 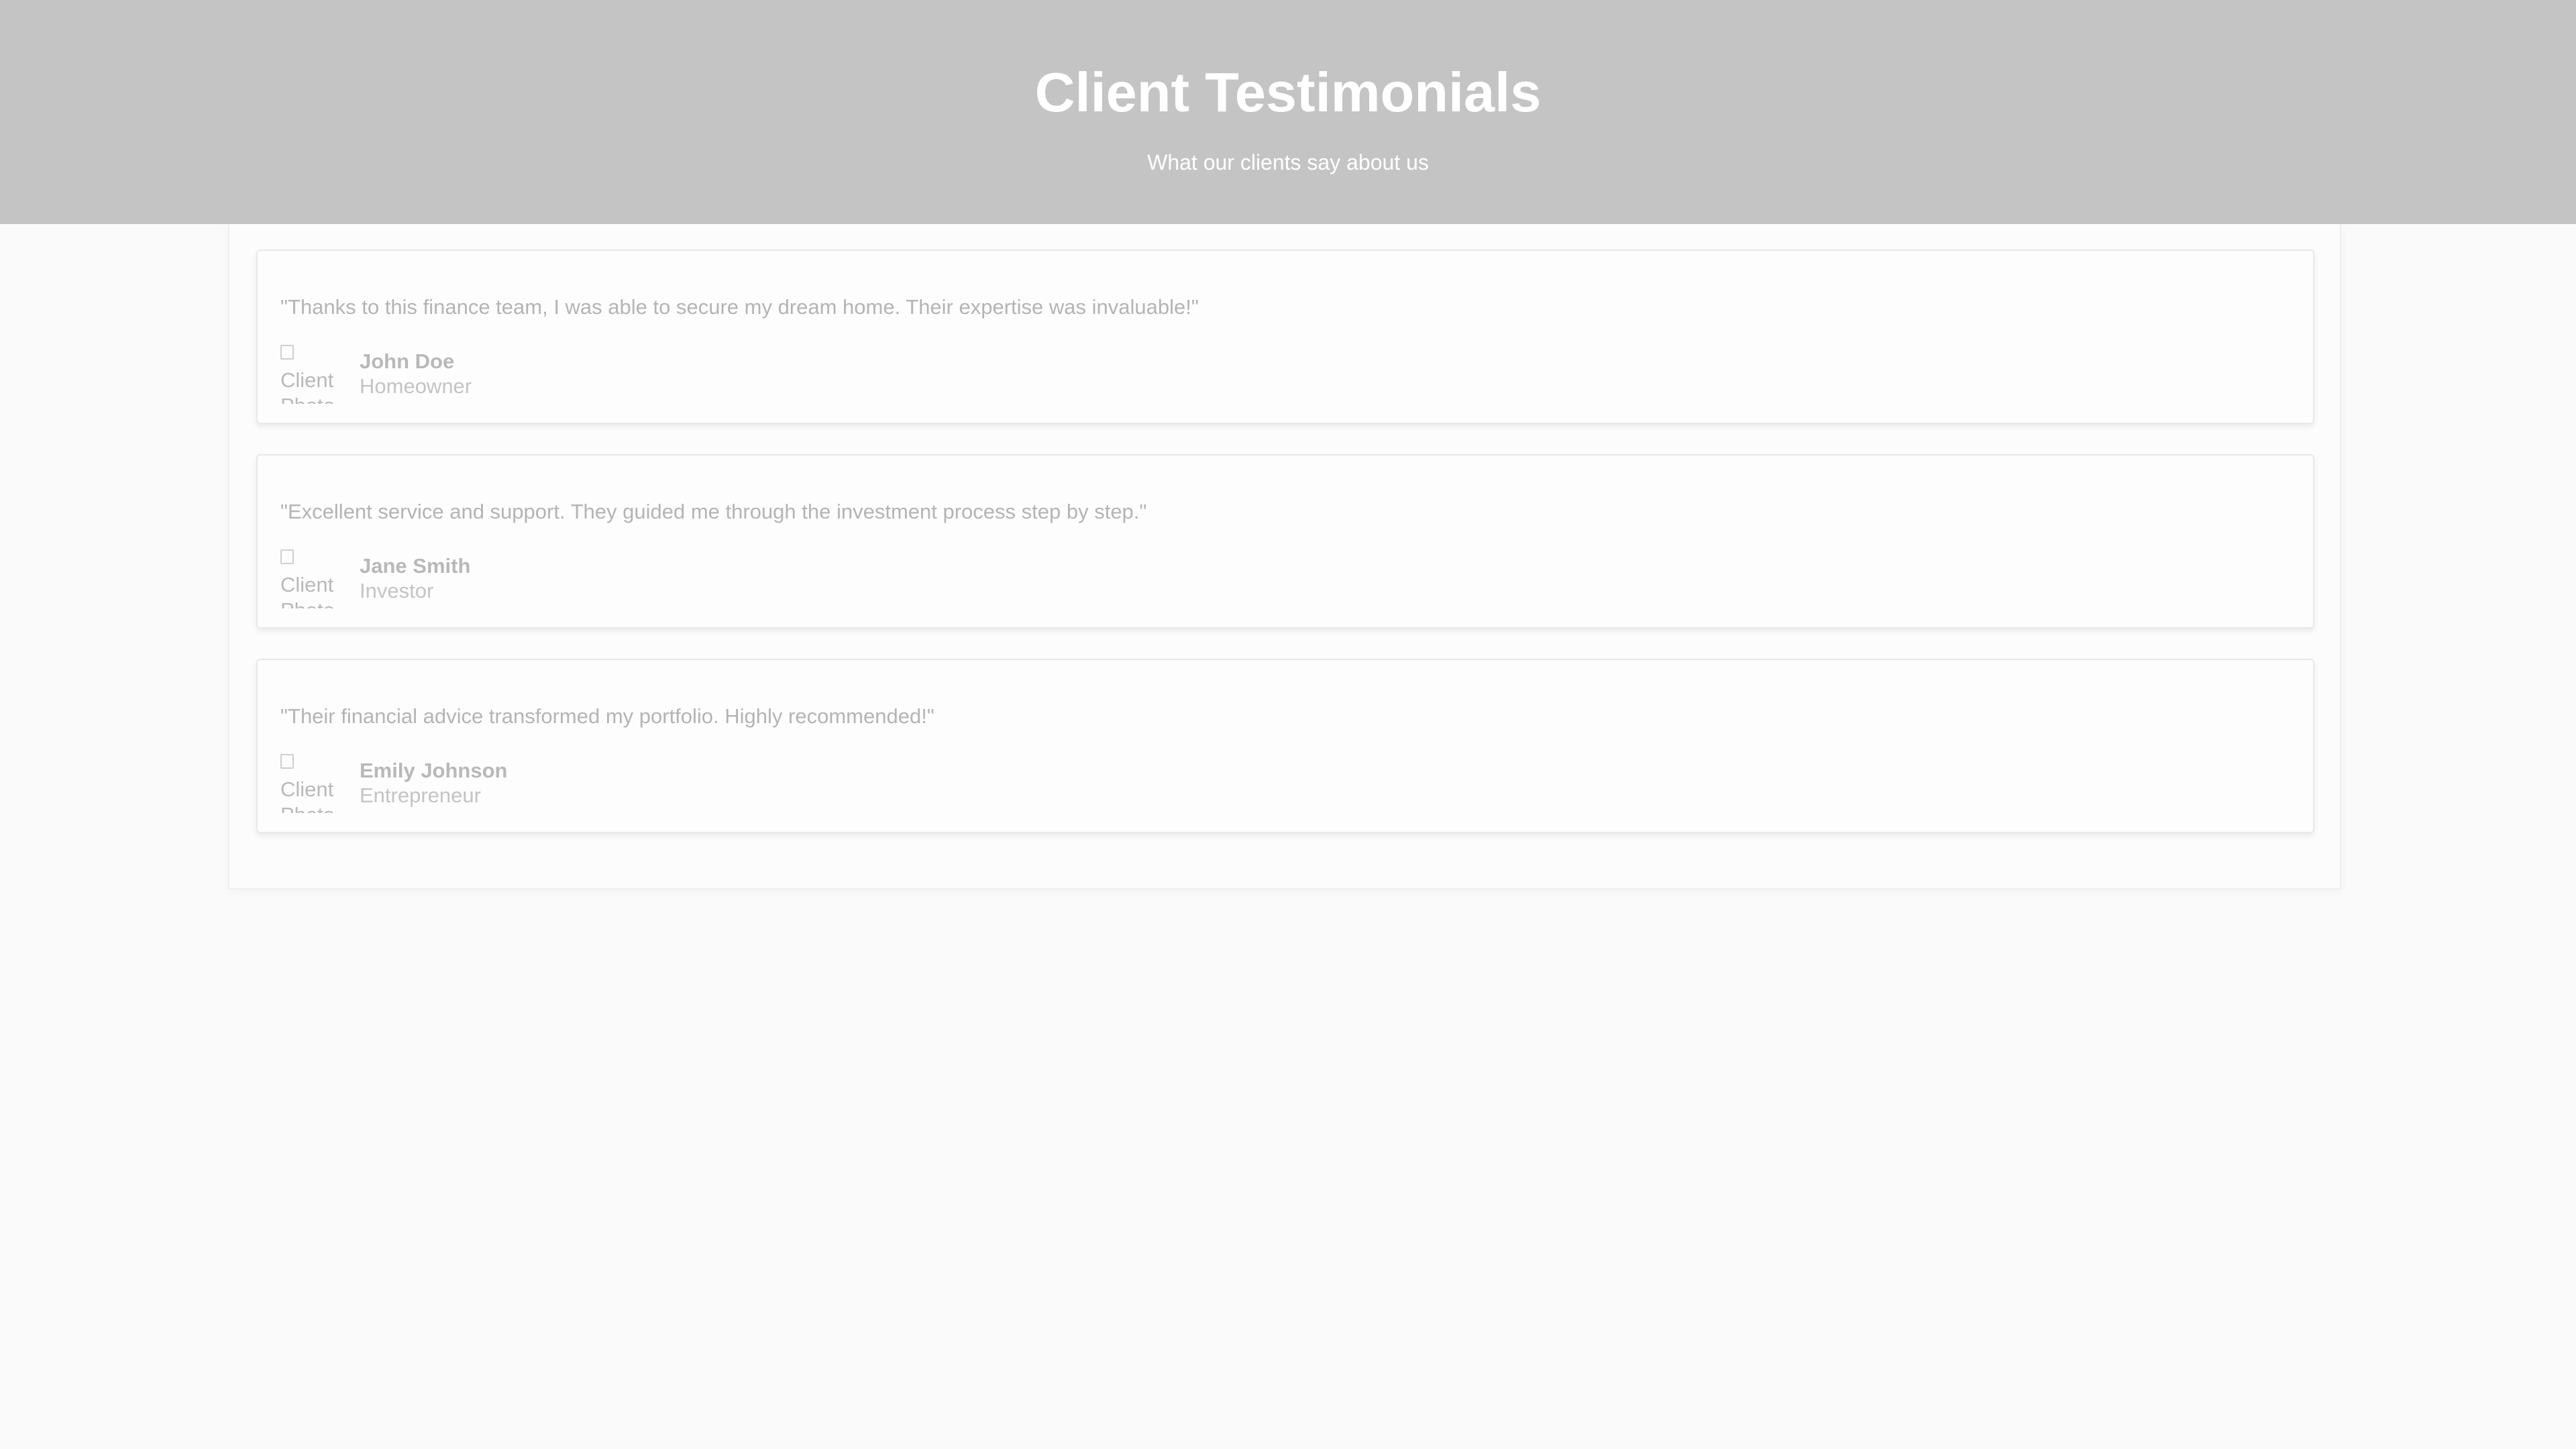 I want to click on client-role: Investor, so click(x=397, y=590).